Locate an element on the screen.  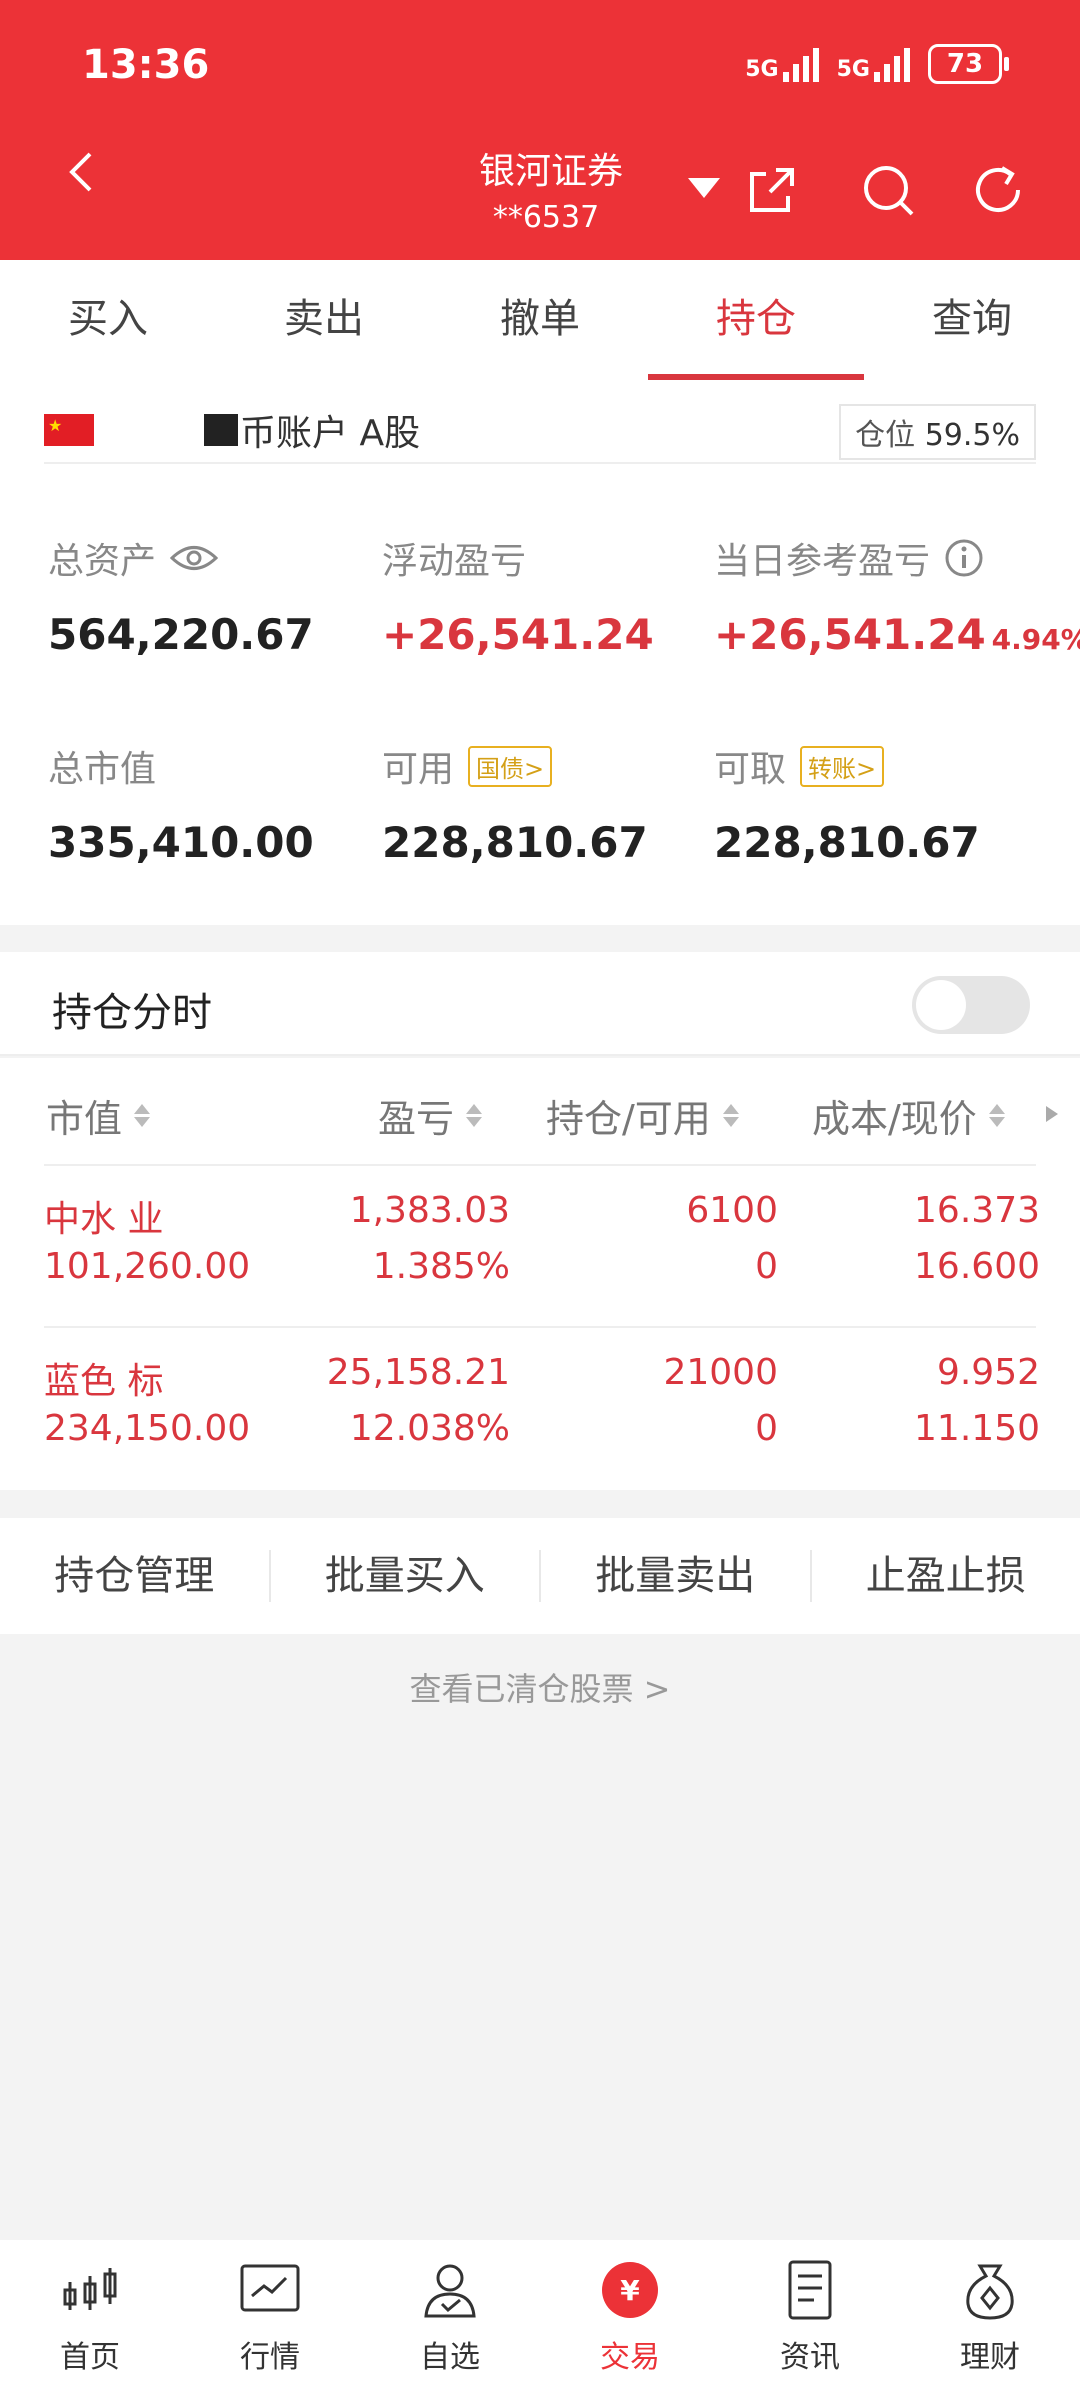
tab-sell: 卖出 is located at coordinates (324, 320).